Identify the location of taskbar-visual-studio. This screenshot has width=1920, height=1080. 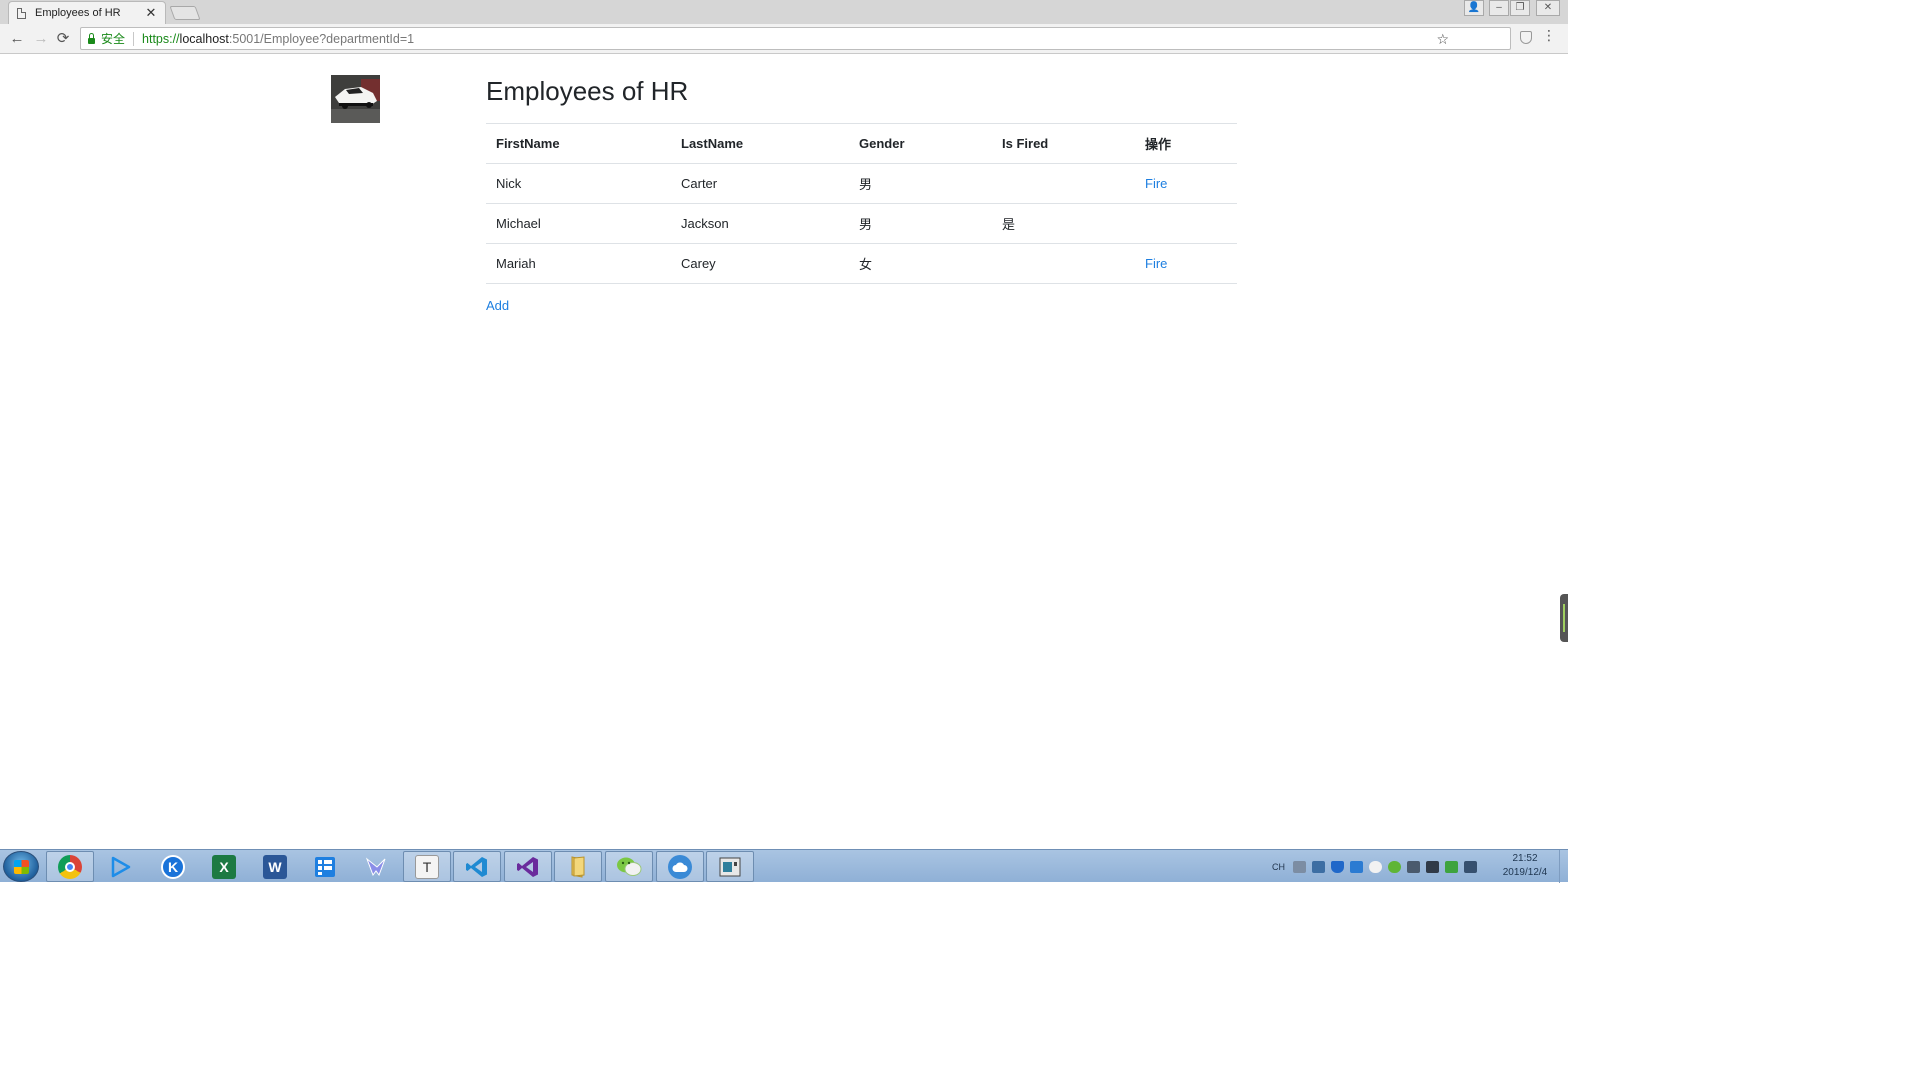
(528, 866).